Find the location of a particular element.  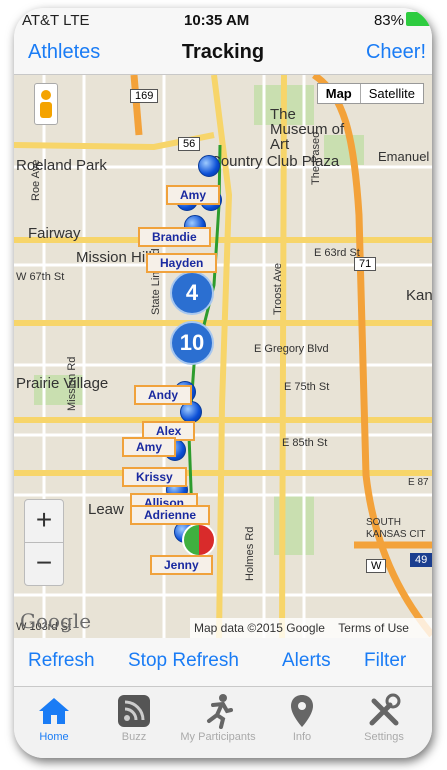

route-shield-icon: W is located at coordinates (376, 566).